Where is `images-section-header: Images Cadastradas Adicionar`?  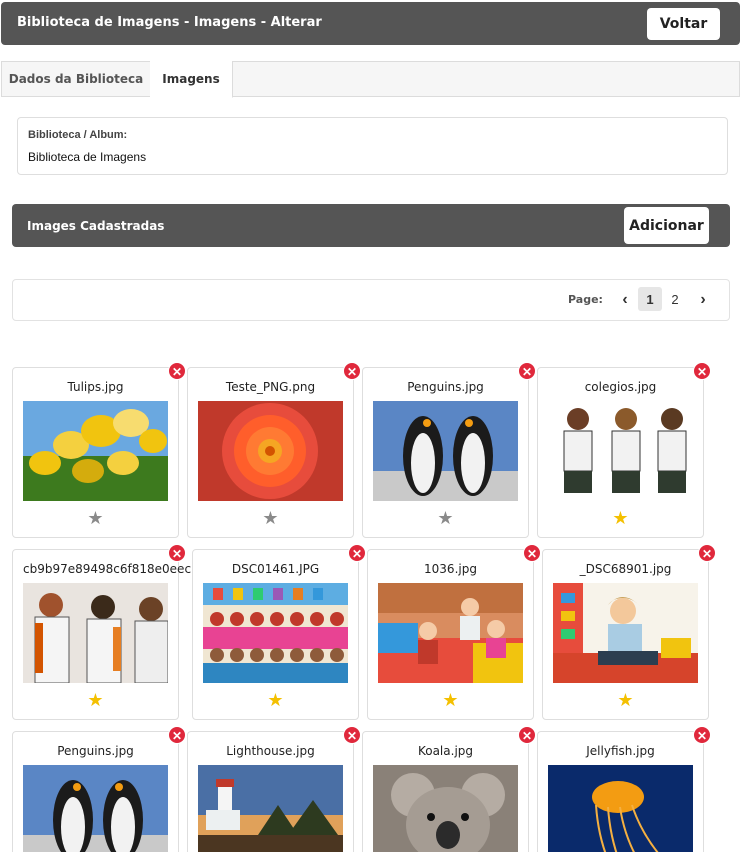
images-section-header: Images Cadastradas Adicionar is located at coordinates (371, 225).